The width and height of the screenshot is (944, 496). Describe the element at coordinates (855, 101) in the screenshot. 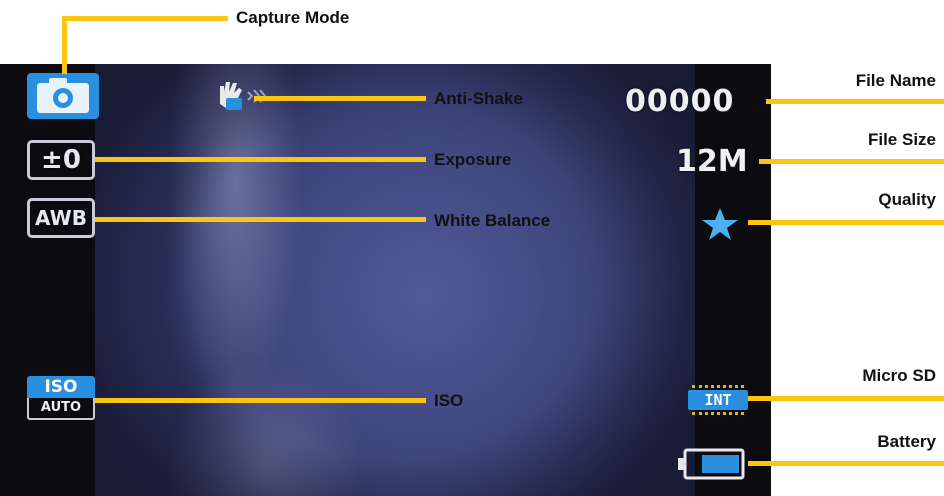

I see `callout-line-file-name` at that location.